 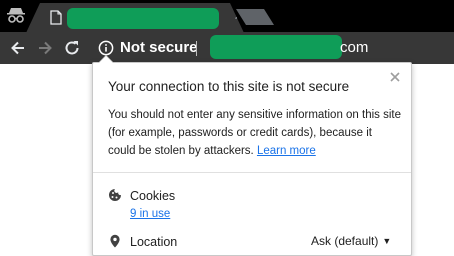 I want to click on bubble-arrow-fill, so click(x=106, y=59).